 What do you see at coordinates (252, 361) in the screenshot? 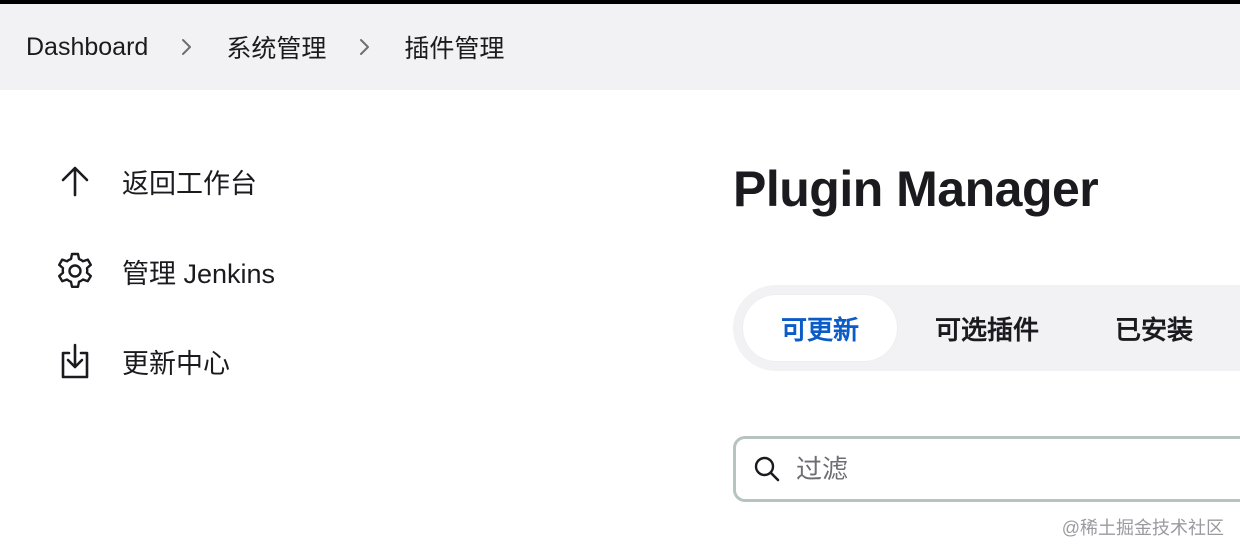
I see `sidebar-item-update-center: 更新中心` at bounding box center [252, 361].